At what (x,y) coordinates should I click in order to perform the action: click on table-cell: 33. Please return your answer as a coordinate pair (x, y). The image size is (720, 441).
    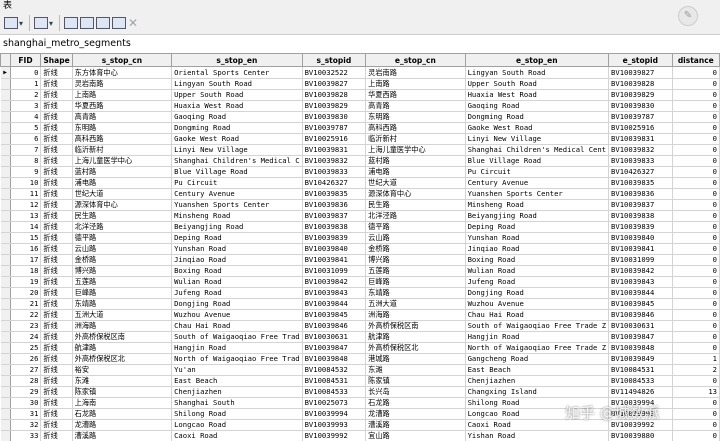
    Looking at the image, I should click on (26, 435).